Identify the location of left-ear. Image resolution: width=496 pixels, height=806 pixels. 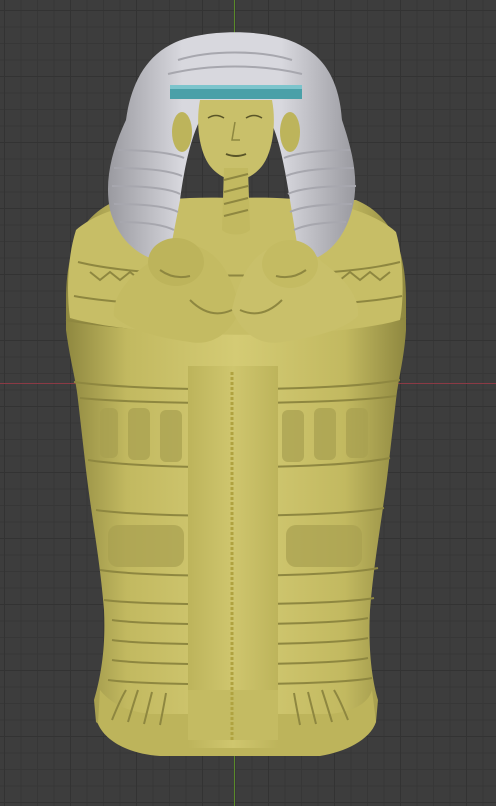
(182, 132).